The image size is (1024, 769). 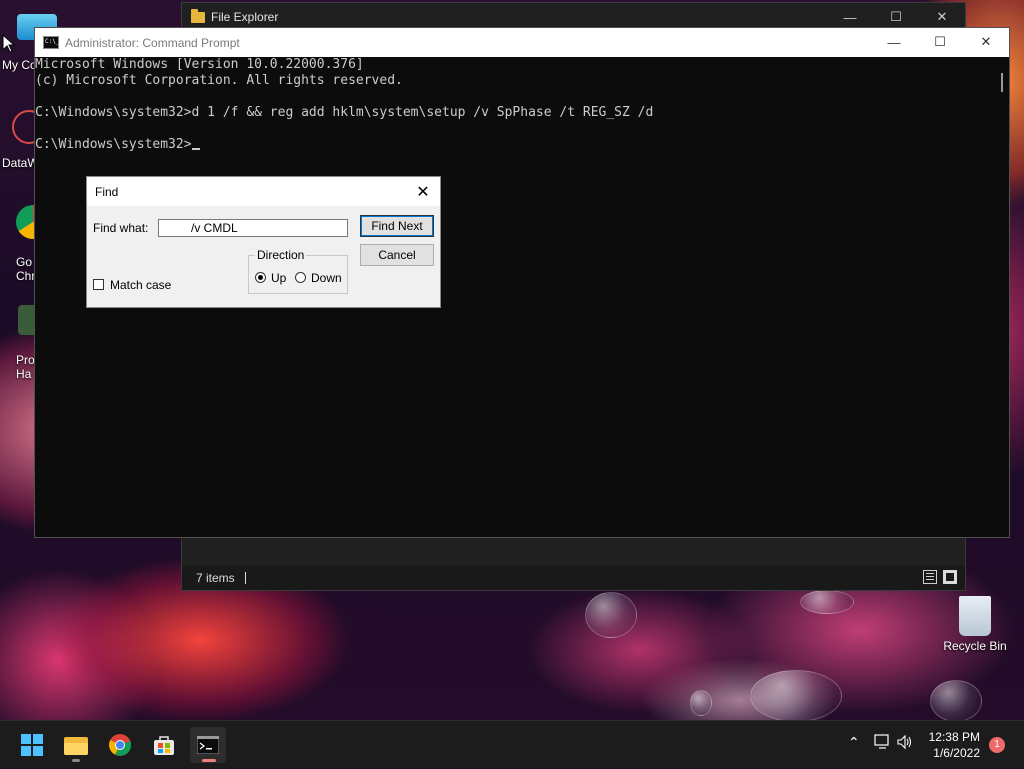 What do you see at coordinates (975, 646) in the screenshot?
I see `desktop-icon-label: Recycle Bin` at bounding box center [975, 646].